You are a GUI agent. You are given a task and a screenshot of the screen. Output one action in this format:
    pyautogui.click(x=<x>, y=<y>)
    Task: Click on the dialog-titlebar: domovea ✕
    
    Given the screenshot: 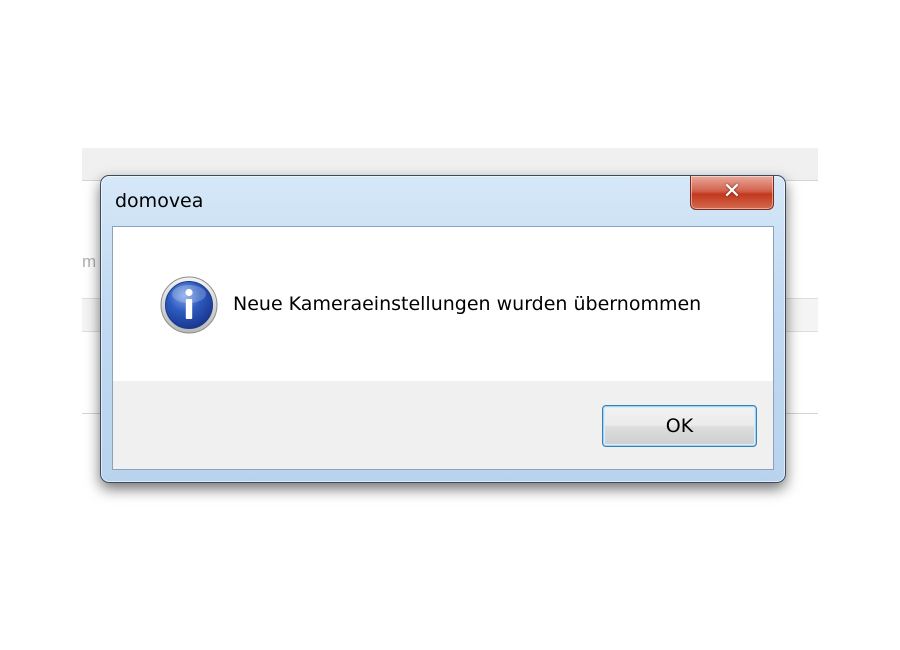 What is the action you would take?
    pyautogui.click(x=443, y=201)
    